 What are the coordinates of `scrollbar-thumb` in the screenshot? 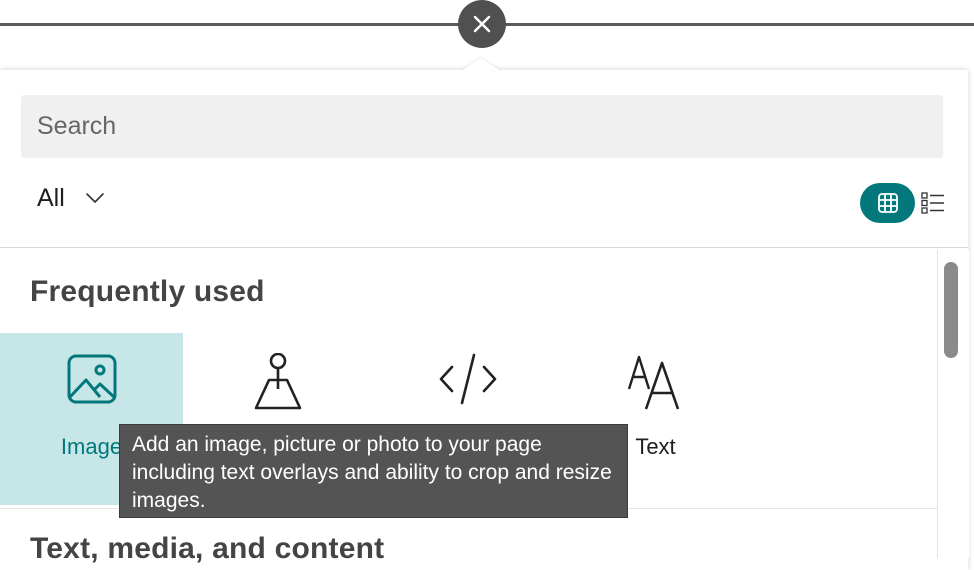 It's located at (951, 310).